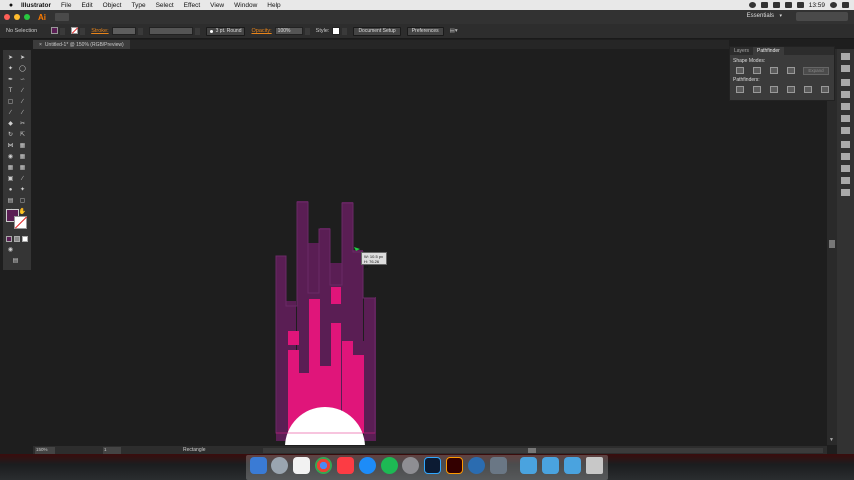 The width and height of the screenshot is (854, 480). Describe the element at coordinates (741, 51) in the screenshot. I see `tab-layers: Layers` at that location.